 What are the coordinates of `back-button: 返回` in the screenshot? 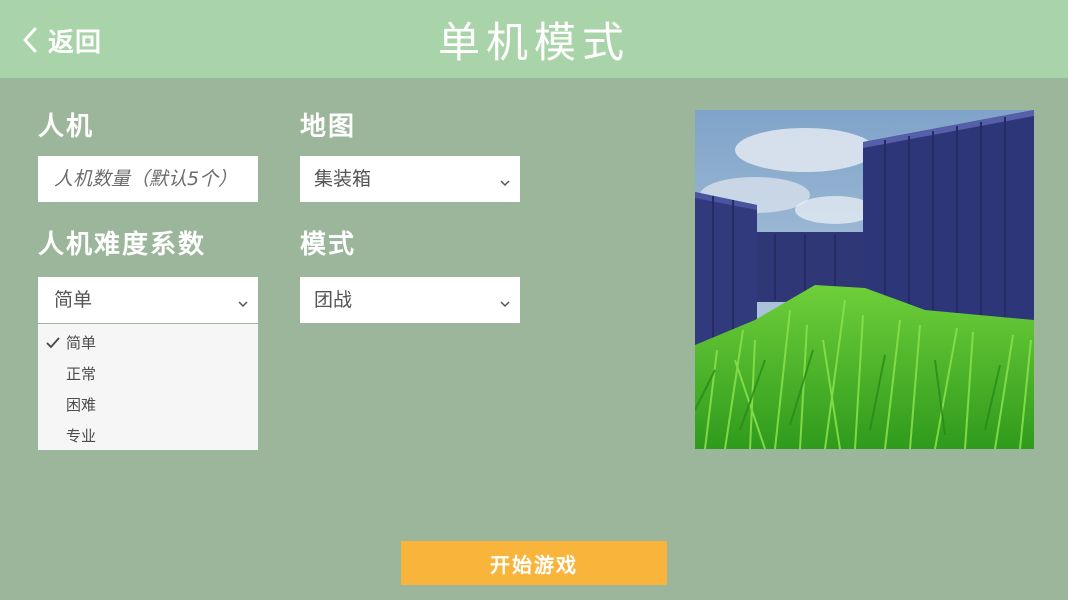 It's located at (62, 40).